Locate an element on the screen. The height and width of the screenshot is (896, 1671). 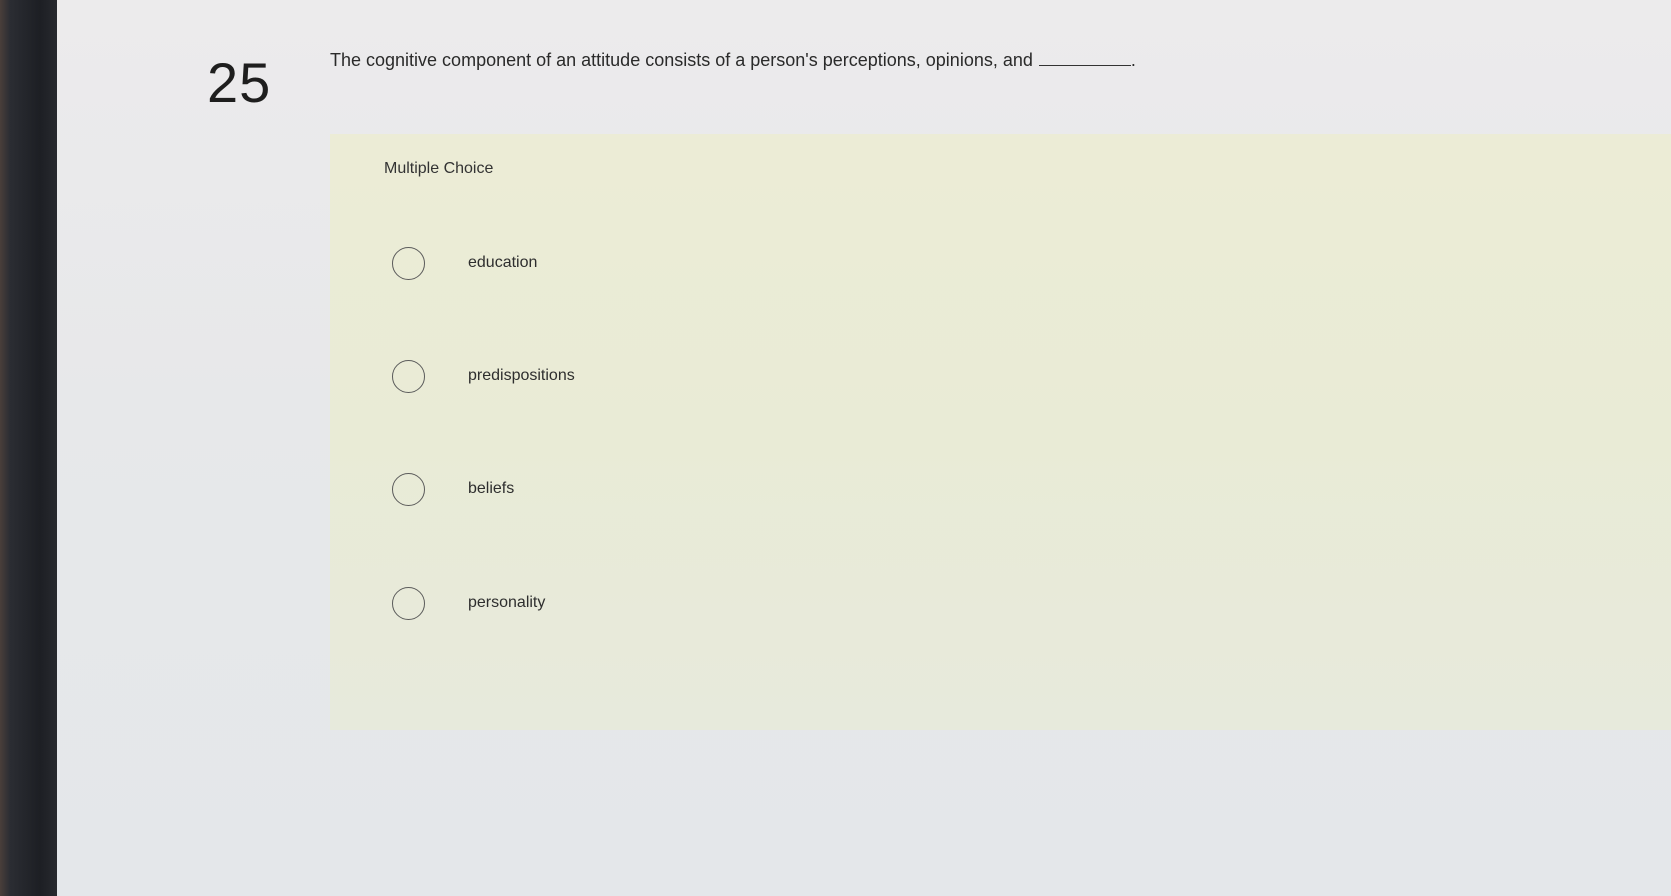
question-number: 25 is located at coordinates (239, 82).